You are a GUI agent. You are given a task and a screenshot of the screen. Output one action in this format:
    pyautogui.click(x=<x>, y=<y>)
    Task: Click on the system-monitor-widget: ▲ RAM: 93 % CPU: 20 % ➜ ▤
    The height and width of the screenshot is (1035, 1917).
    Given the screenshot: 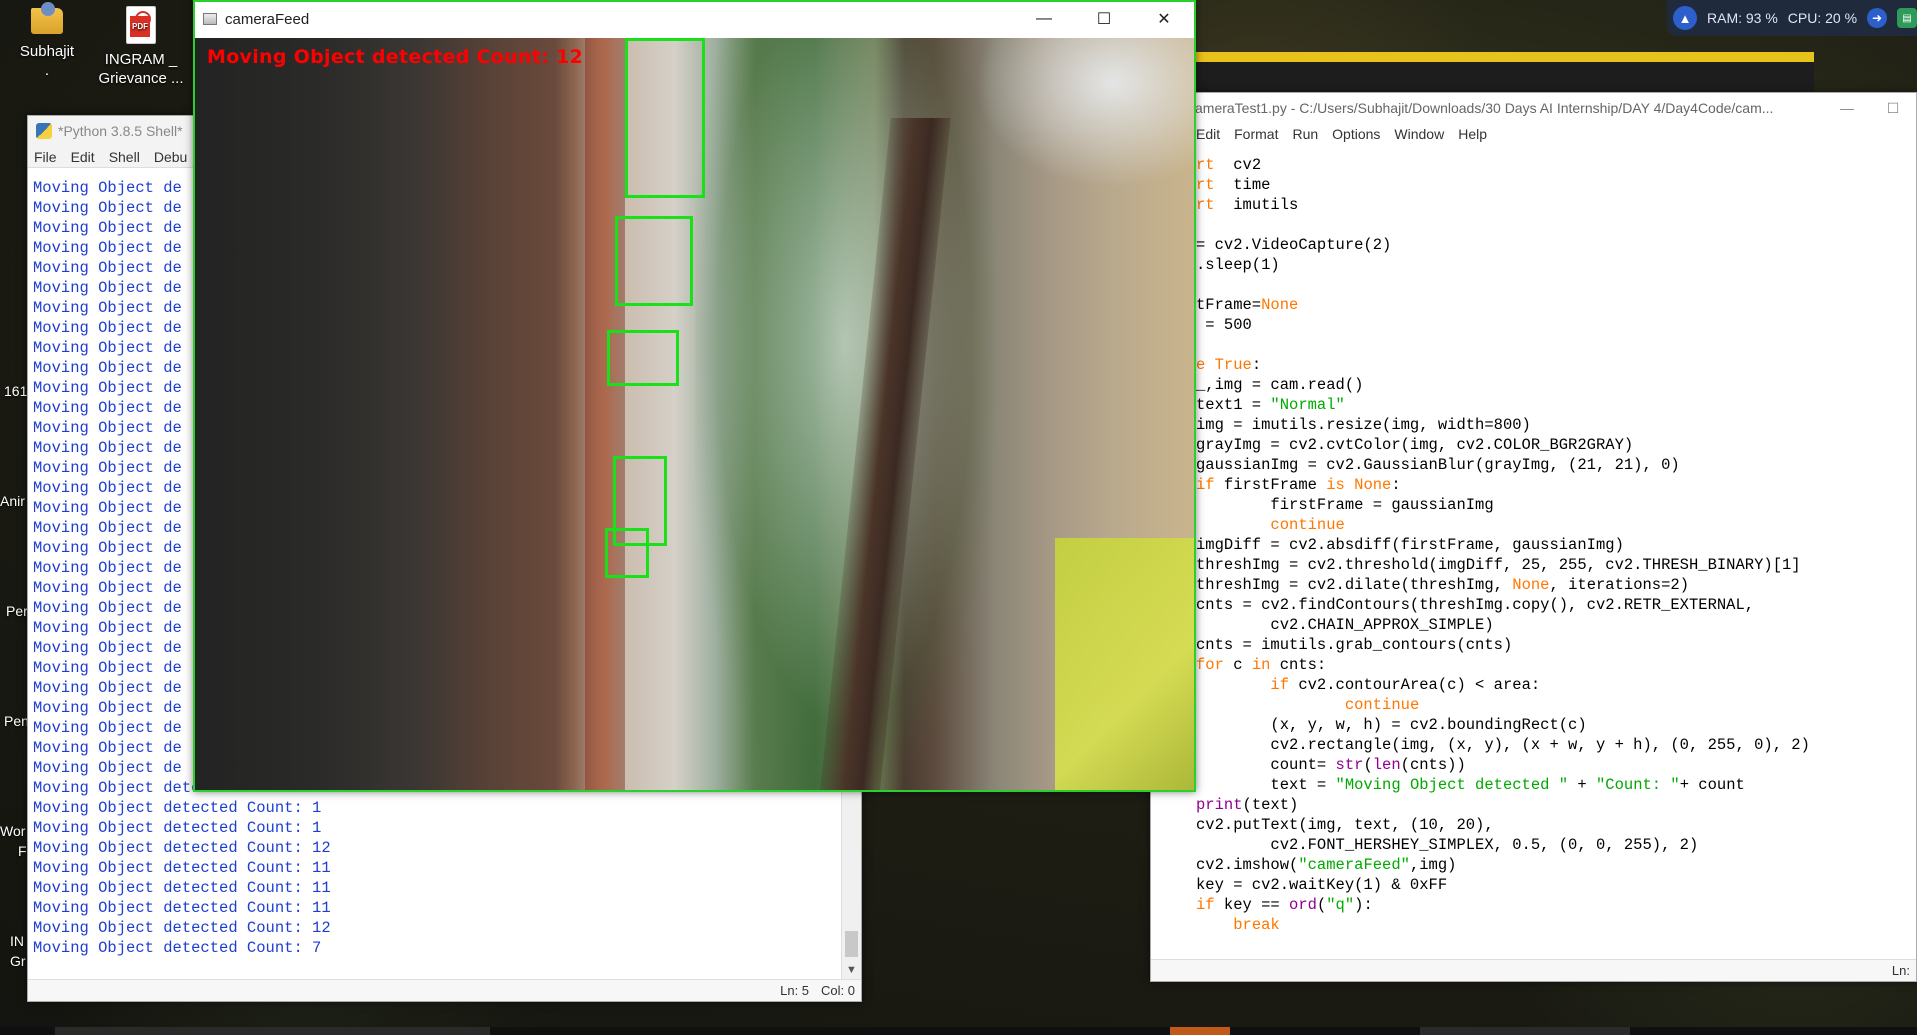 What is the action you would take?
    pyautogui.click(x=1792, y=18)
    